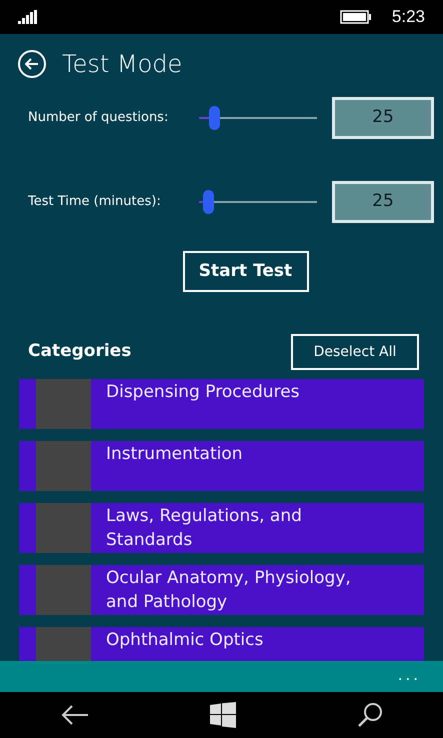  Describe the element at coordinates (99, 118) in the screenshot. I see `setting-label: Number of questions:` at that location.